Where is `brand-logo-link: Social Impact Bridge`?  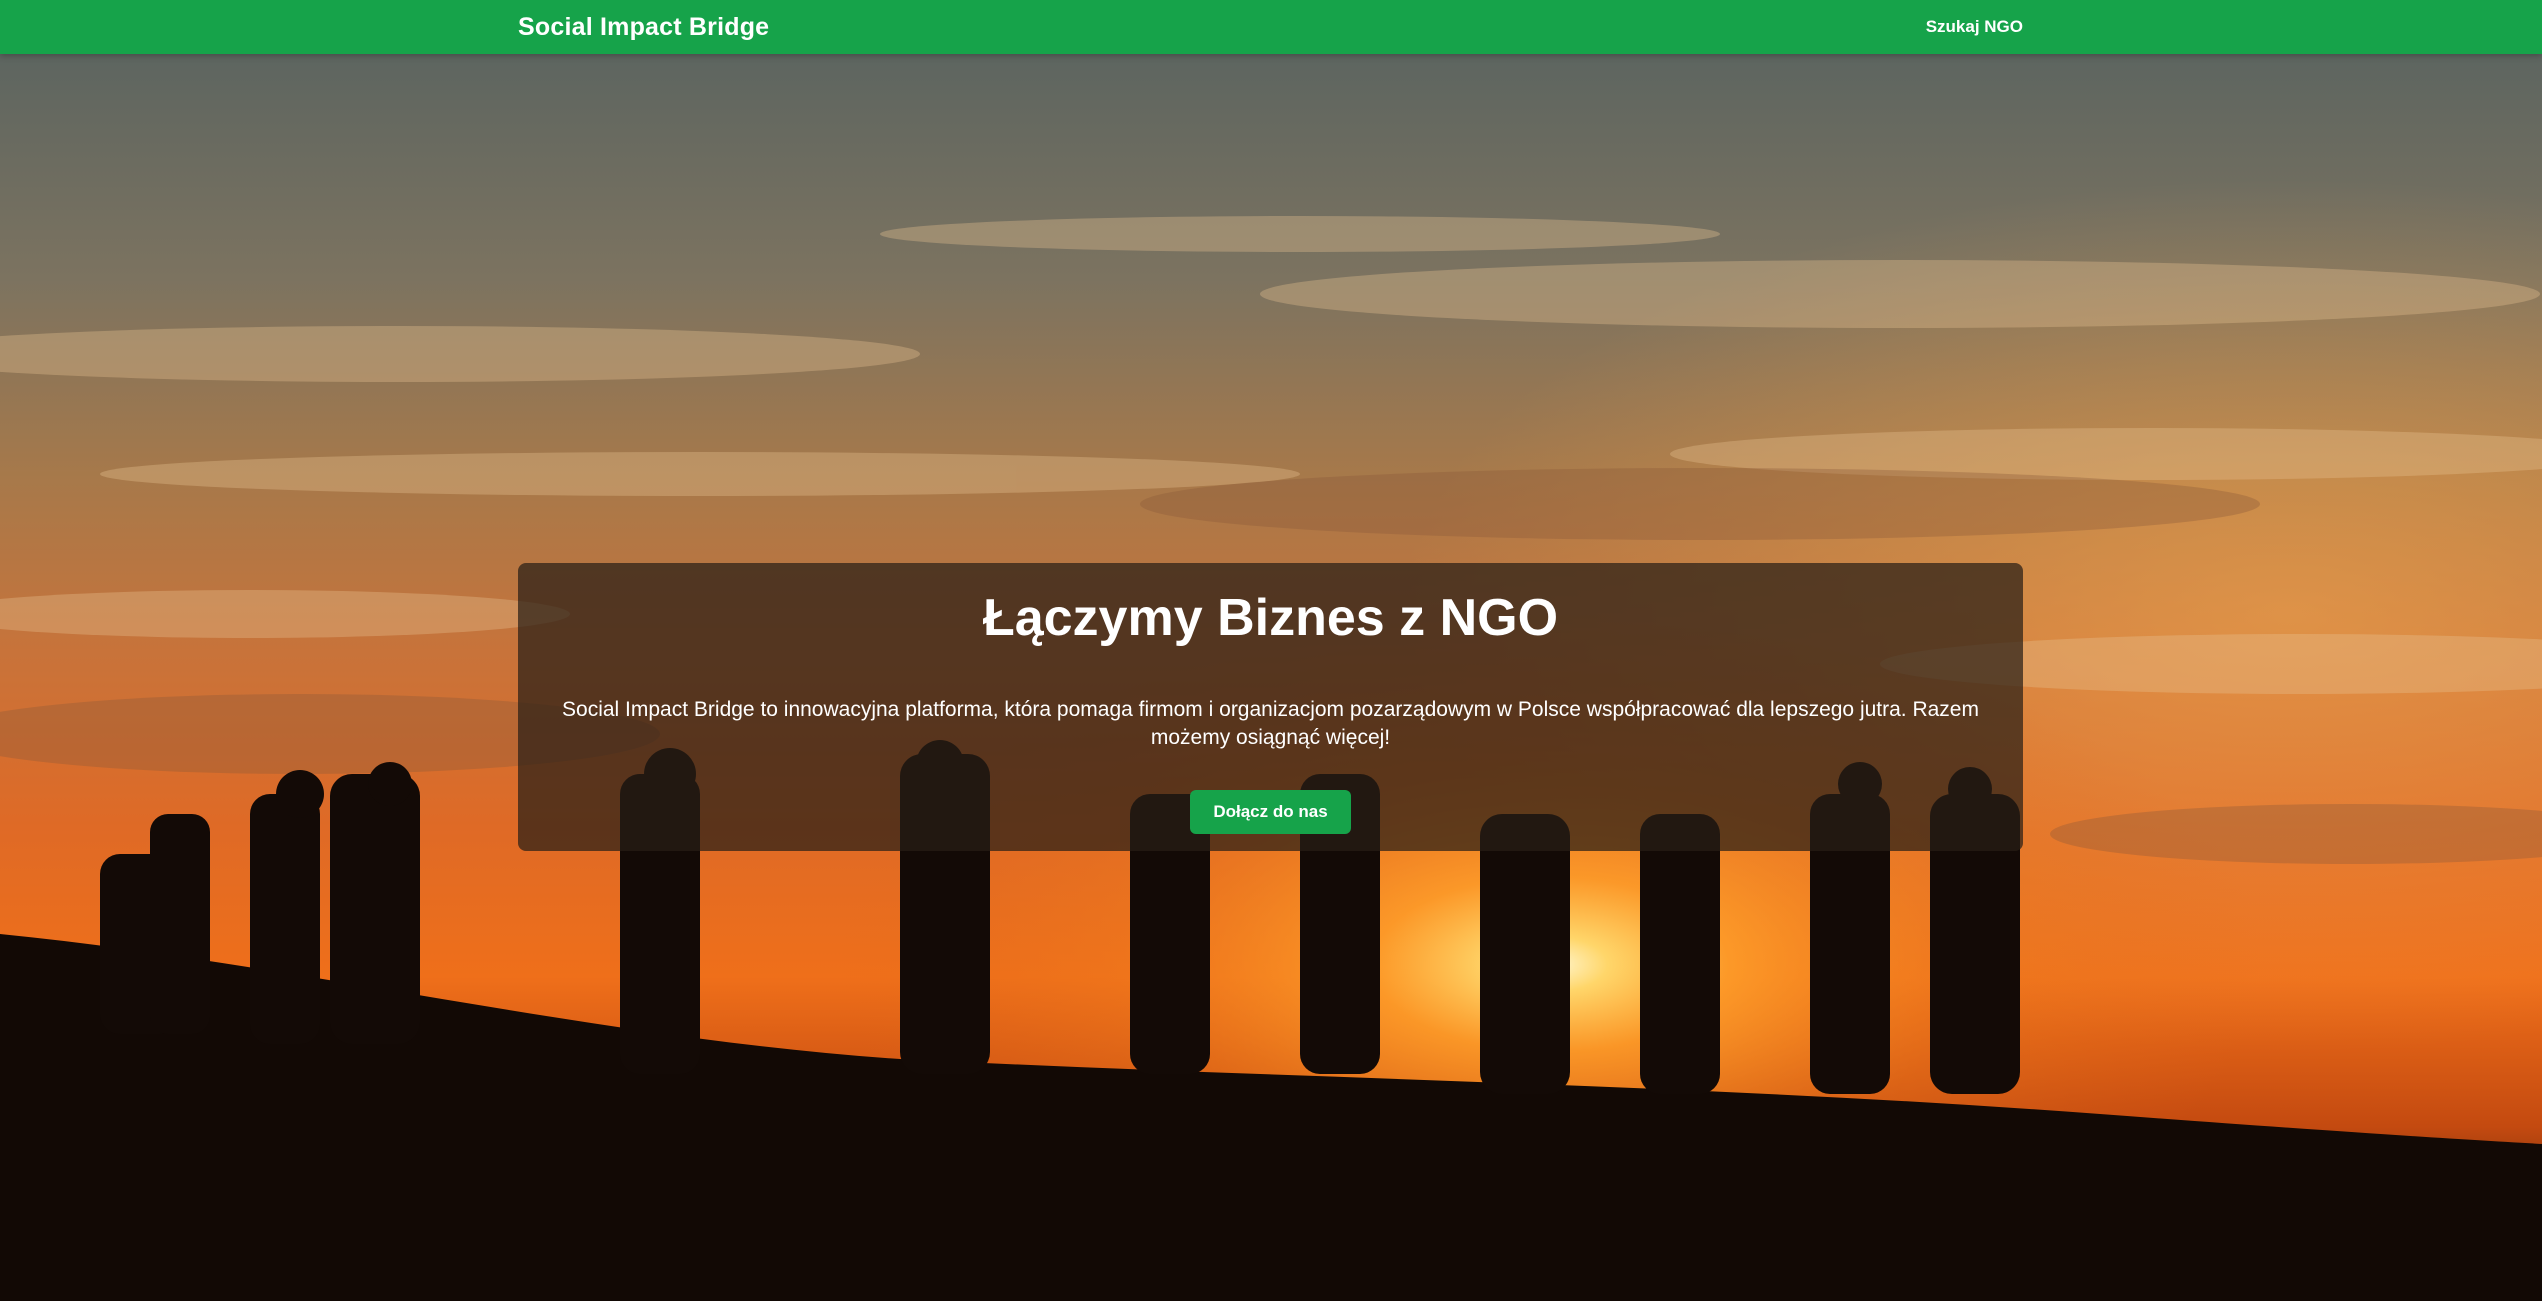 brand-logo-link: Social Impact Bridge is located at coordinates (643, 27).